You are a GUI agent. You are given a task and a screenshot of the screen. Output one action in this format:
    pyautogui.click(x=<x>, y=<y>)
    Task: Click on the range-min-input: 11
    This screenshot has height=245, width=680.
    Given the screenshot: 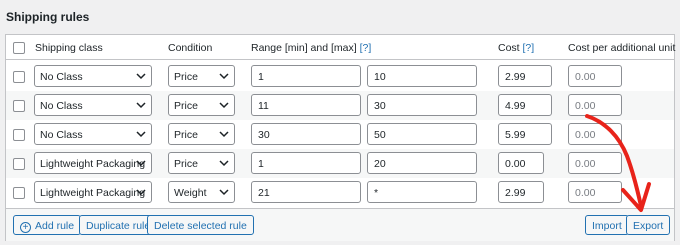 What is the action you would take?
    pyautogui.click(x=306, y=105)
    